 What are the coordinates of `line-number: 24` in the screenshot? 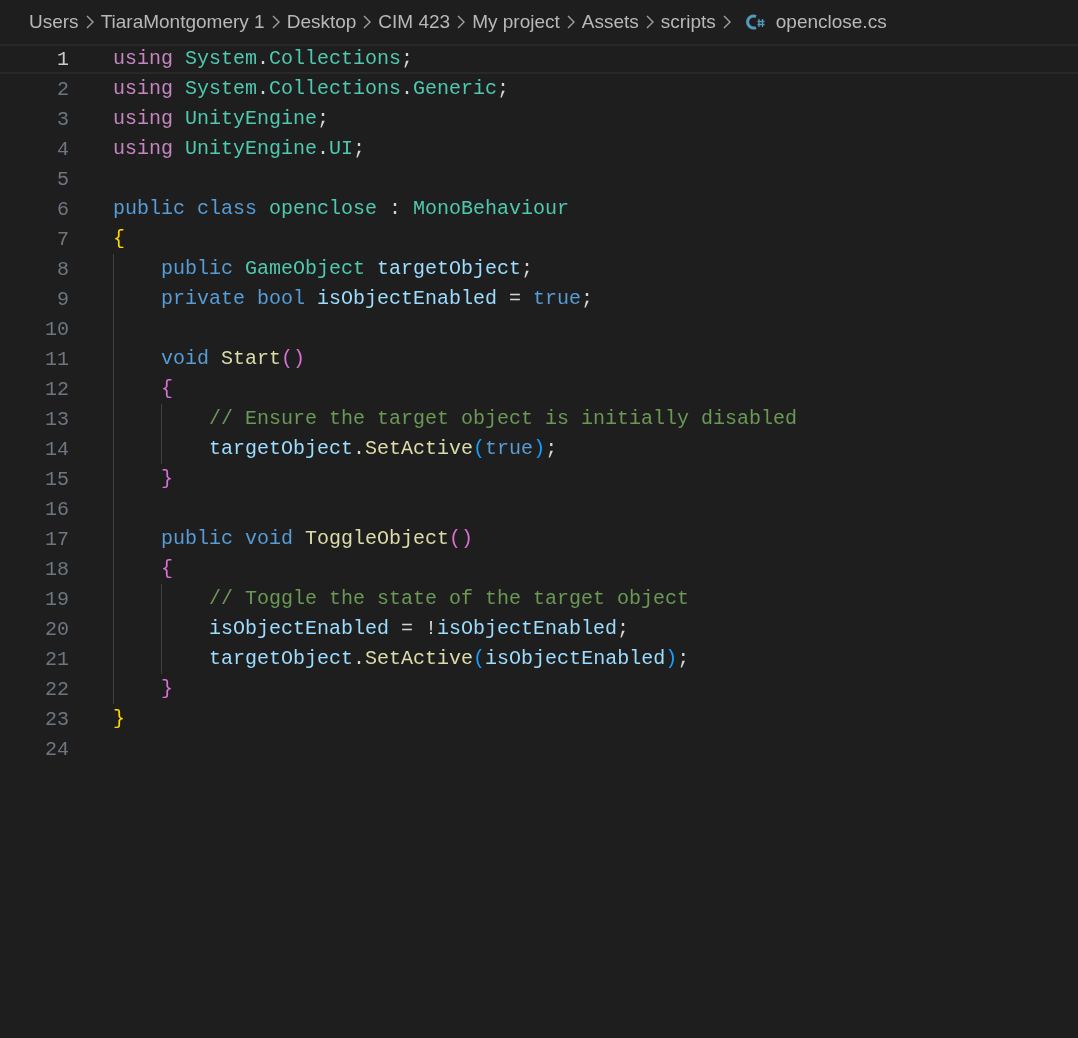 It's located at (56, 749).